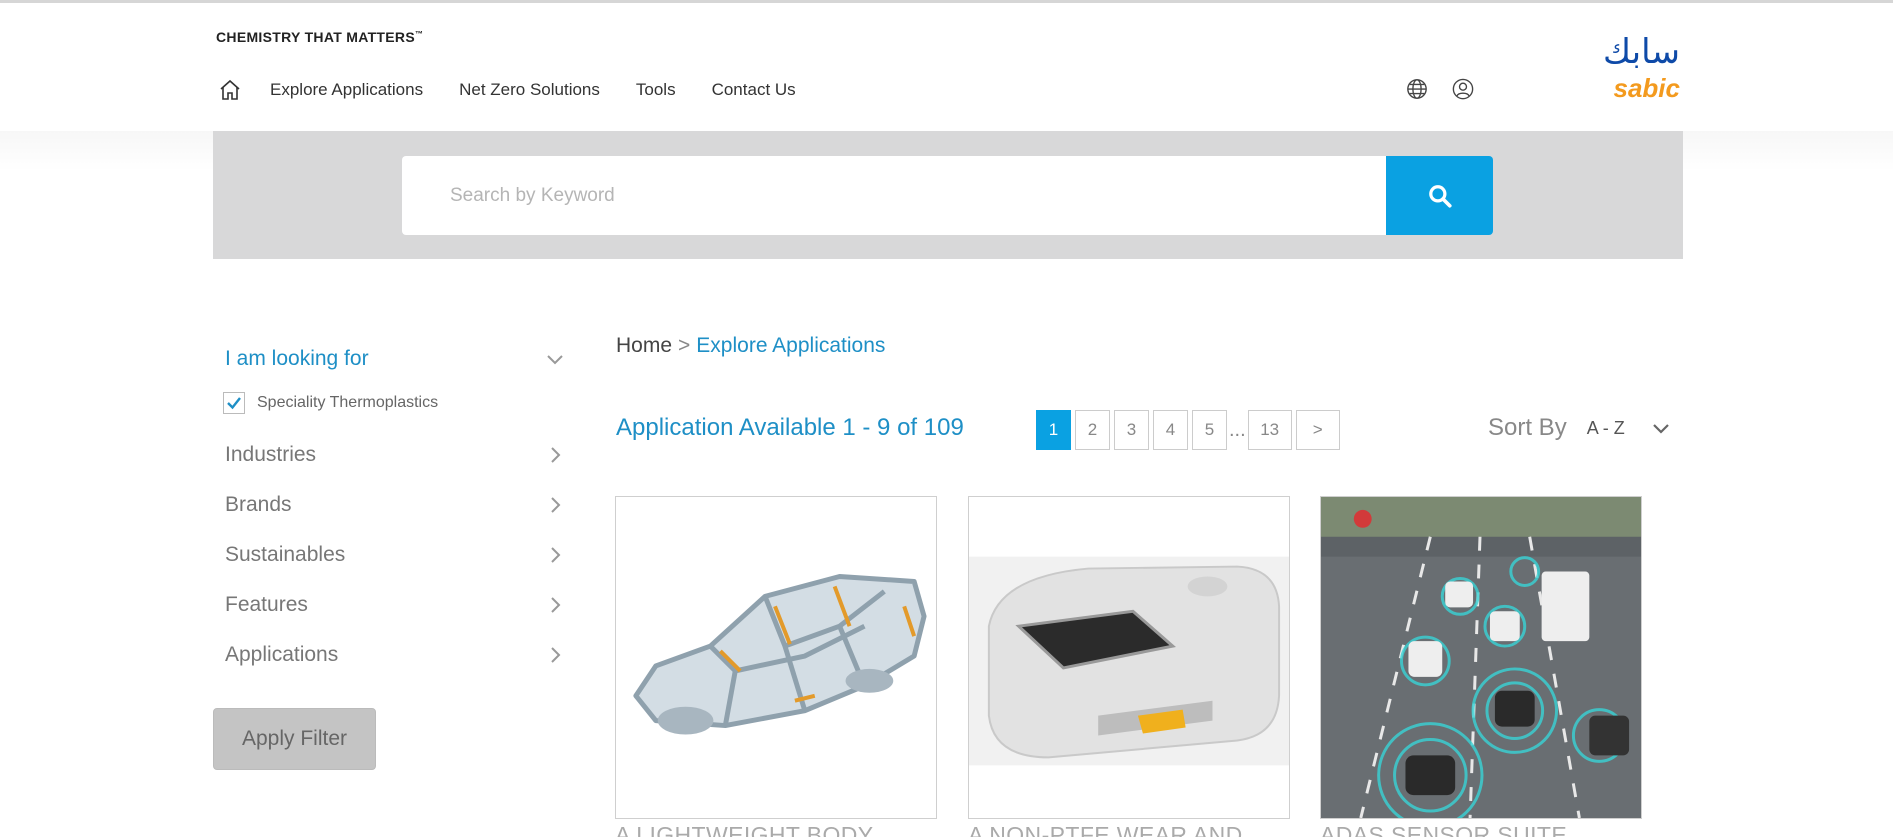 This screenshot has width=1893, height=837. Describe the element at coordinates (1606, 428) in the screenshot. I see `sort-select: A - Z` at that location.